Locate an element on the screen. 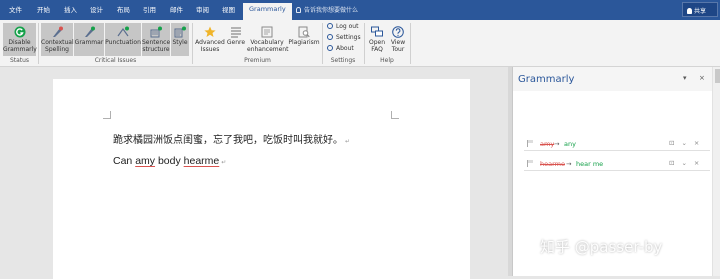  suggested-word: any is located at coordinates (570, 144).